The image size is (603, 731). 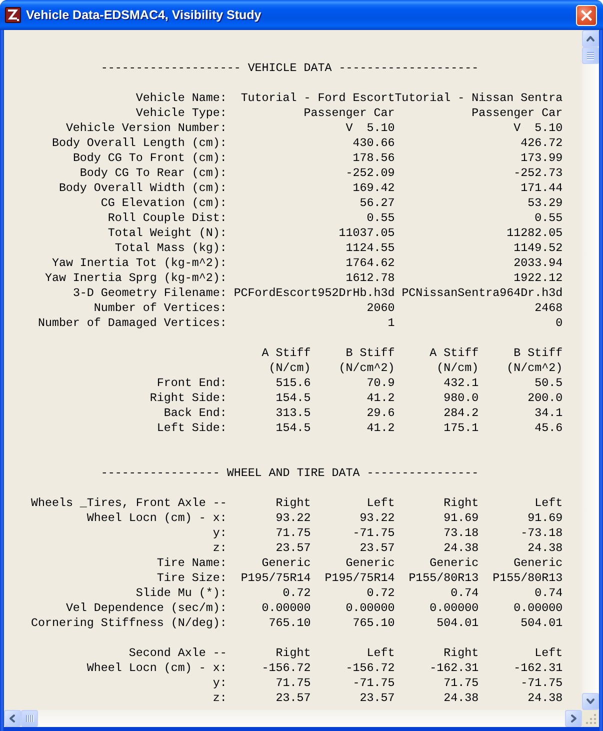 What do you see at coordinates (380, 383) in the screenshot?
I see `field-value: 70.9` at bounding box center [380, 383].